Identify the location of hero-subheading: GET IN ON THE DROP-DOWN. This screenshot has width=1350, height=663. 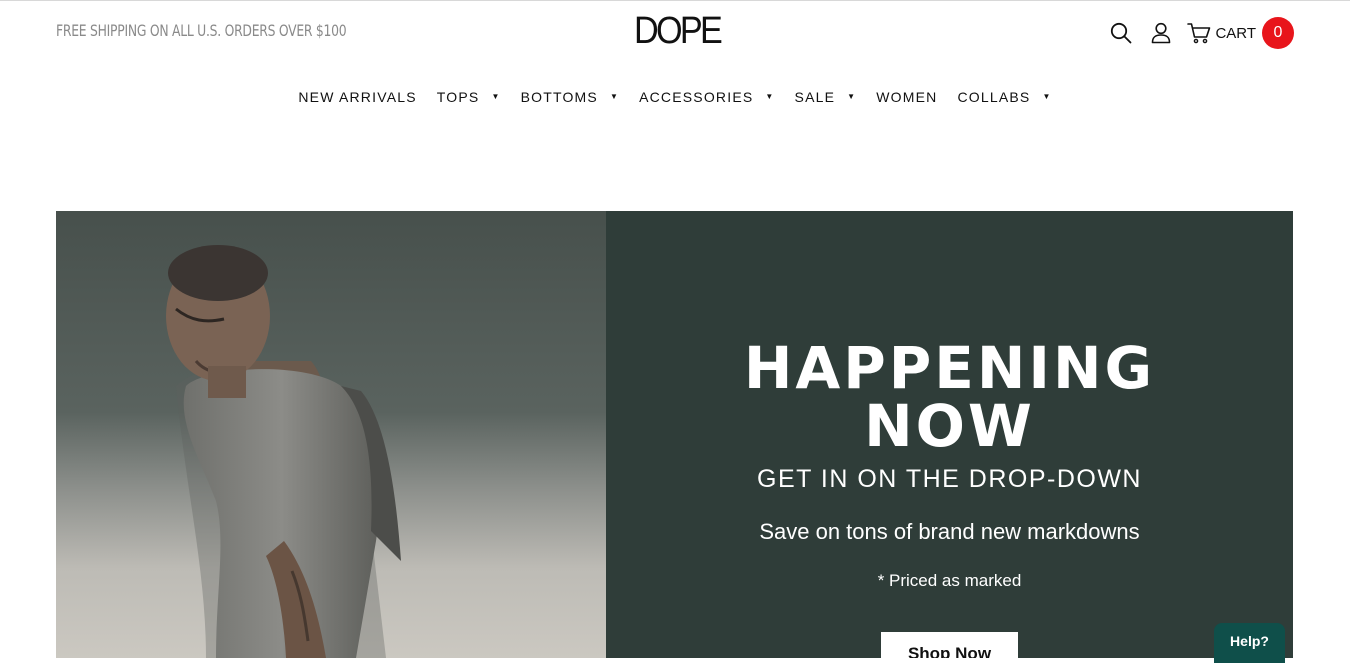
(949, 479).